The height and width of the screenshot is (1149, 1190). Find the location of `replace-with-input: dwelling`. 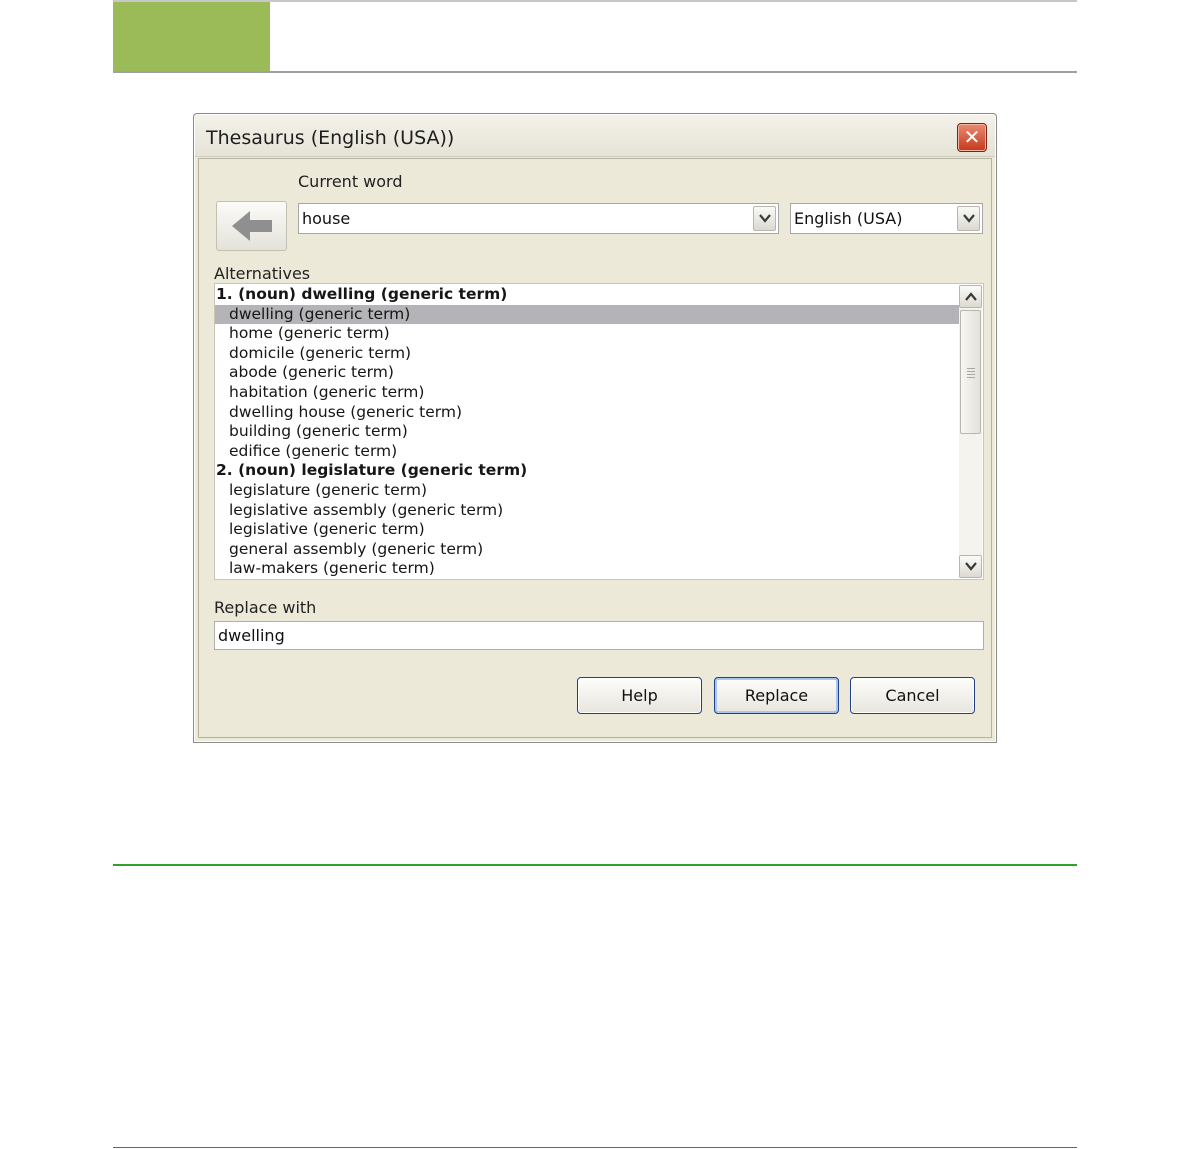

replace-with-input: dwelling is located at coordinates (599, 635).